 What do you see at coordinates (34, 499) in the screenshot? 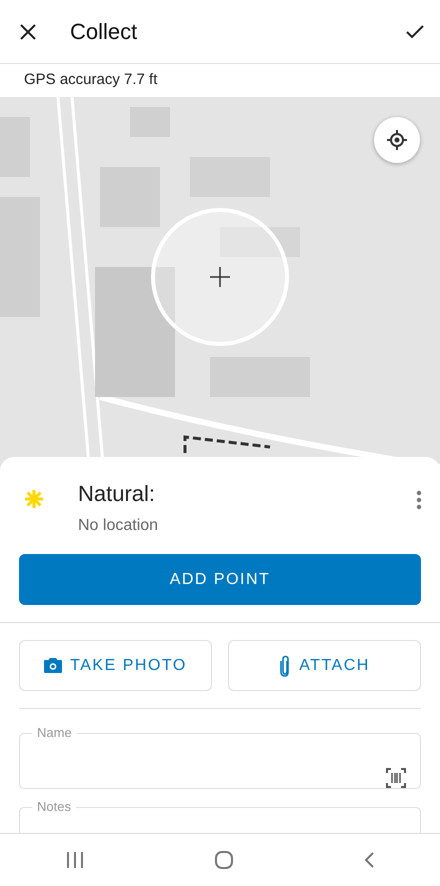
I see `asterisk-symbol-icon` at bounding box center [34, 499].